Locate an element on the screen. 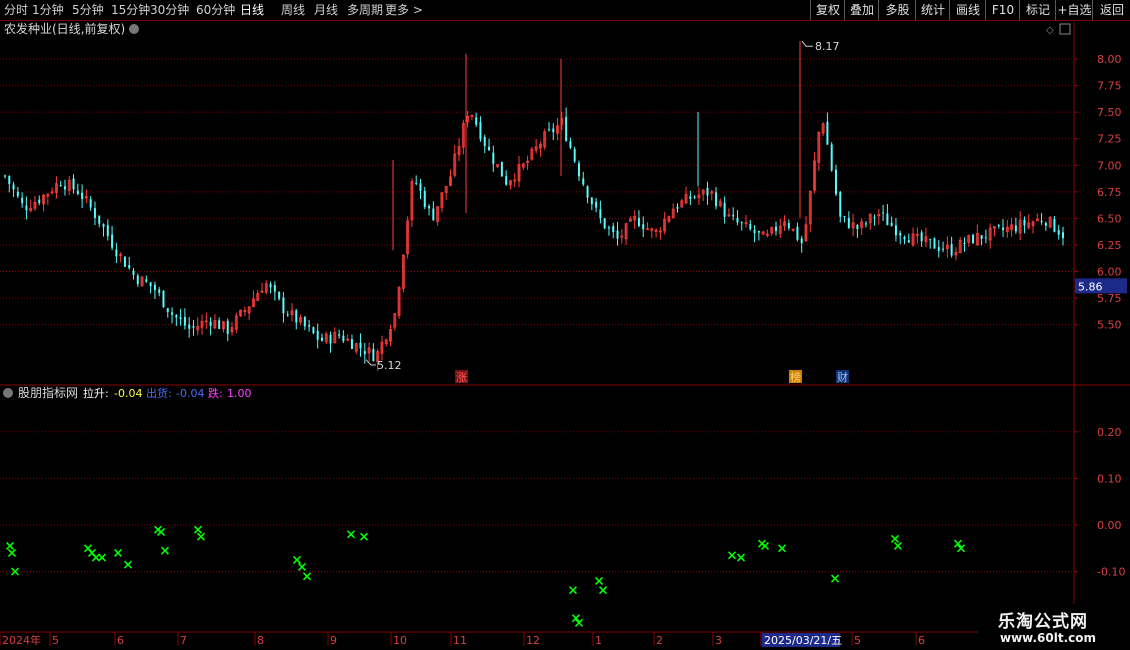 This screenshot has height=650, width=1130. indicator-rise-value: -0.04 is located at coordinates (128, 393).